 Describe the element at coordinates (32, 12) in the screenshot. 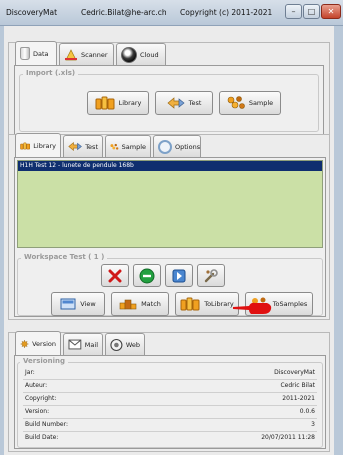

I see `app-title: DiscoveryMat` at that location.